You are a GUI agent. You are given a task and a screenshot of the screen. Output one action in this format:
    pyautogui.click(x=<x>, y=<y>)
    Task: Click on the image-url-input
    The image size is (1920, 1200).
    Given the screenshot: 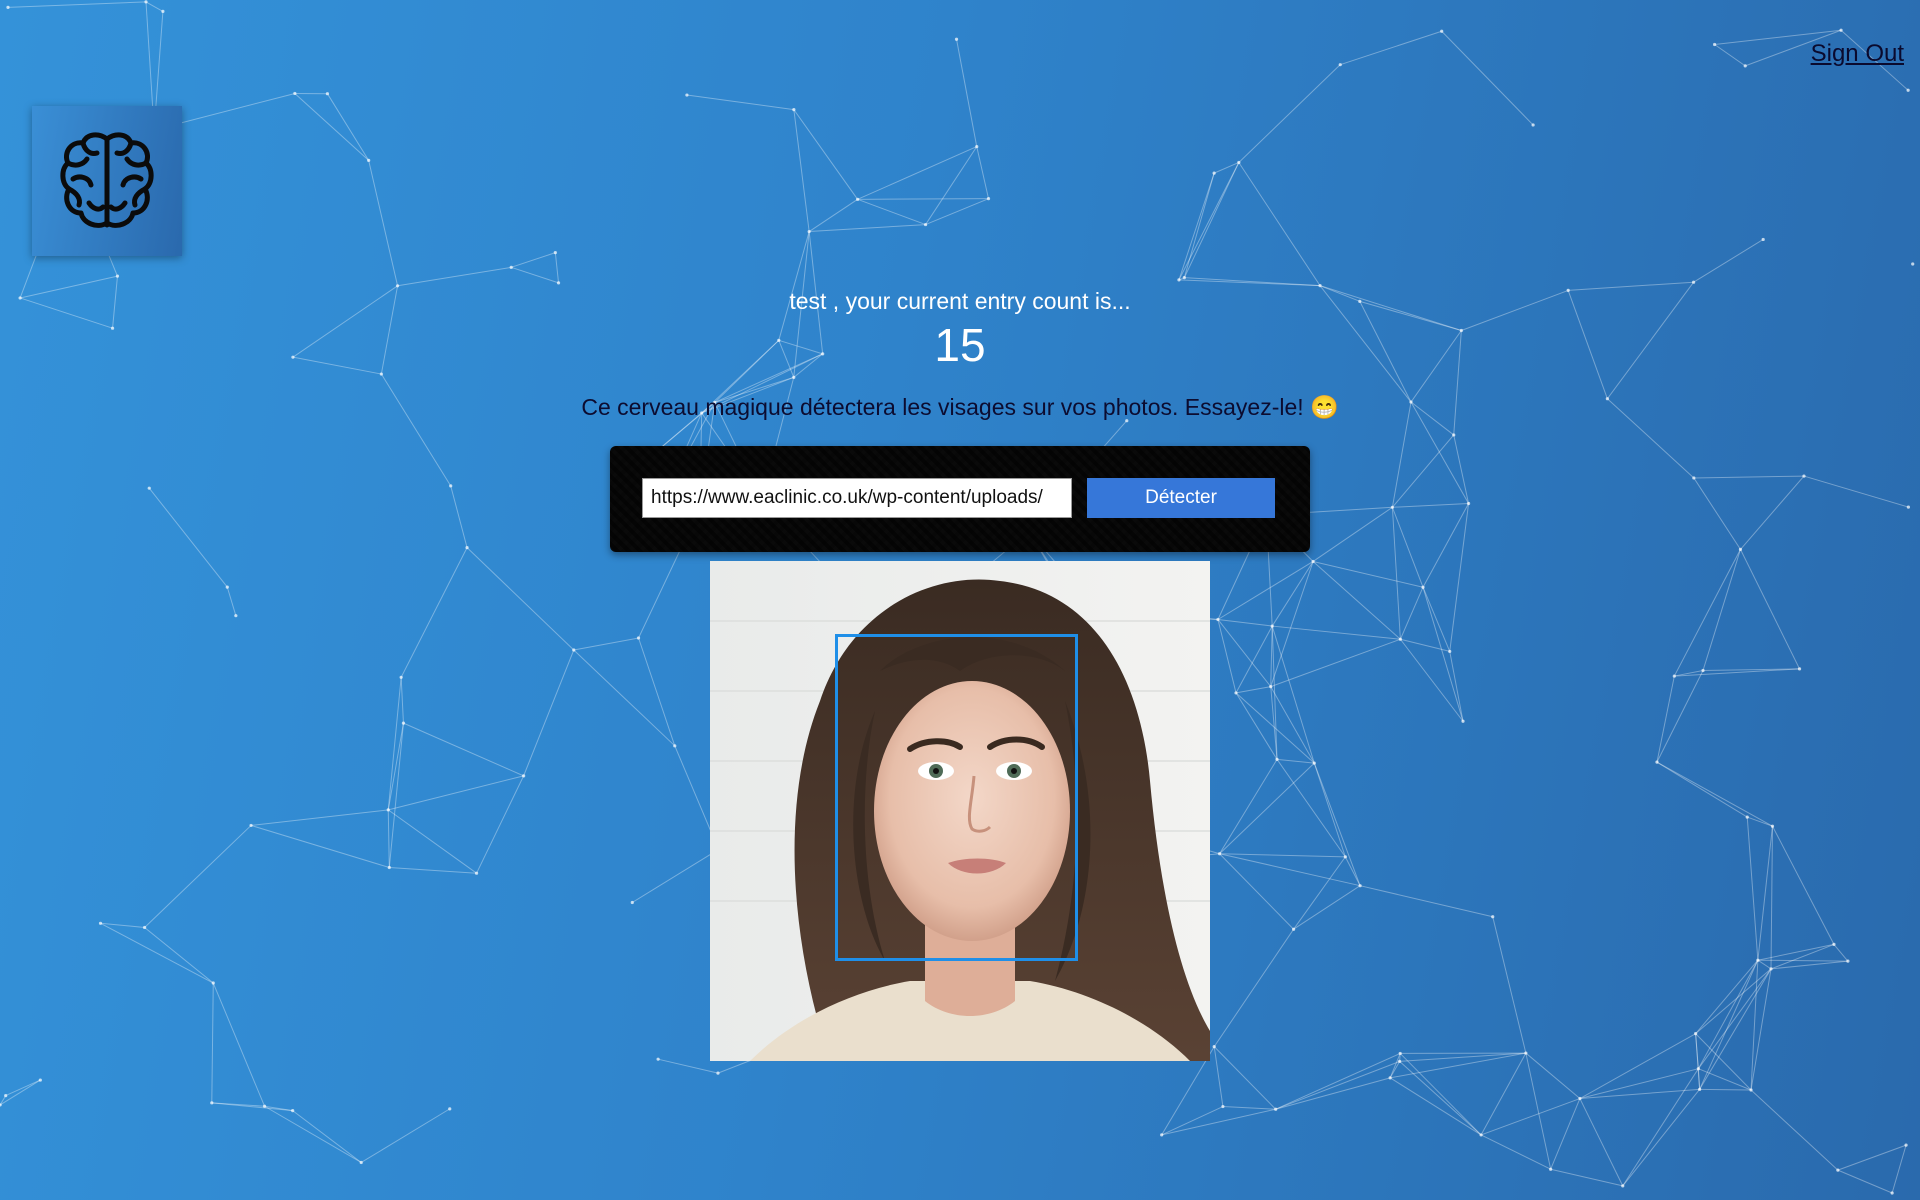 What is the action you would take?
    pyautogui.click(x=857, y=498)
    